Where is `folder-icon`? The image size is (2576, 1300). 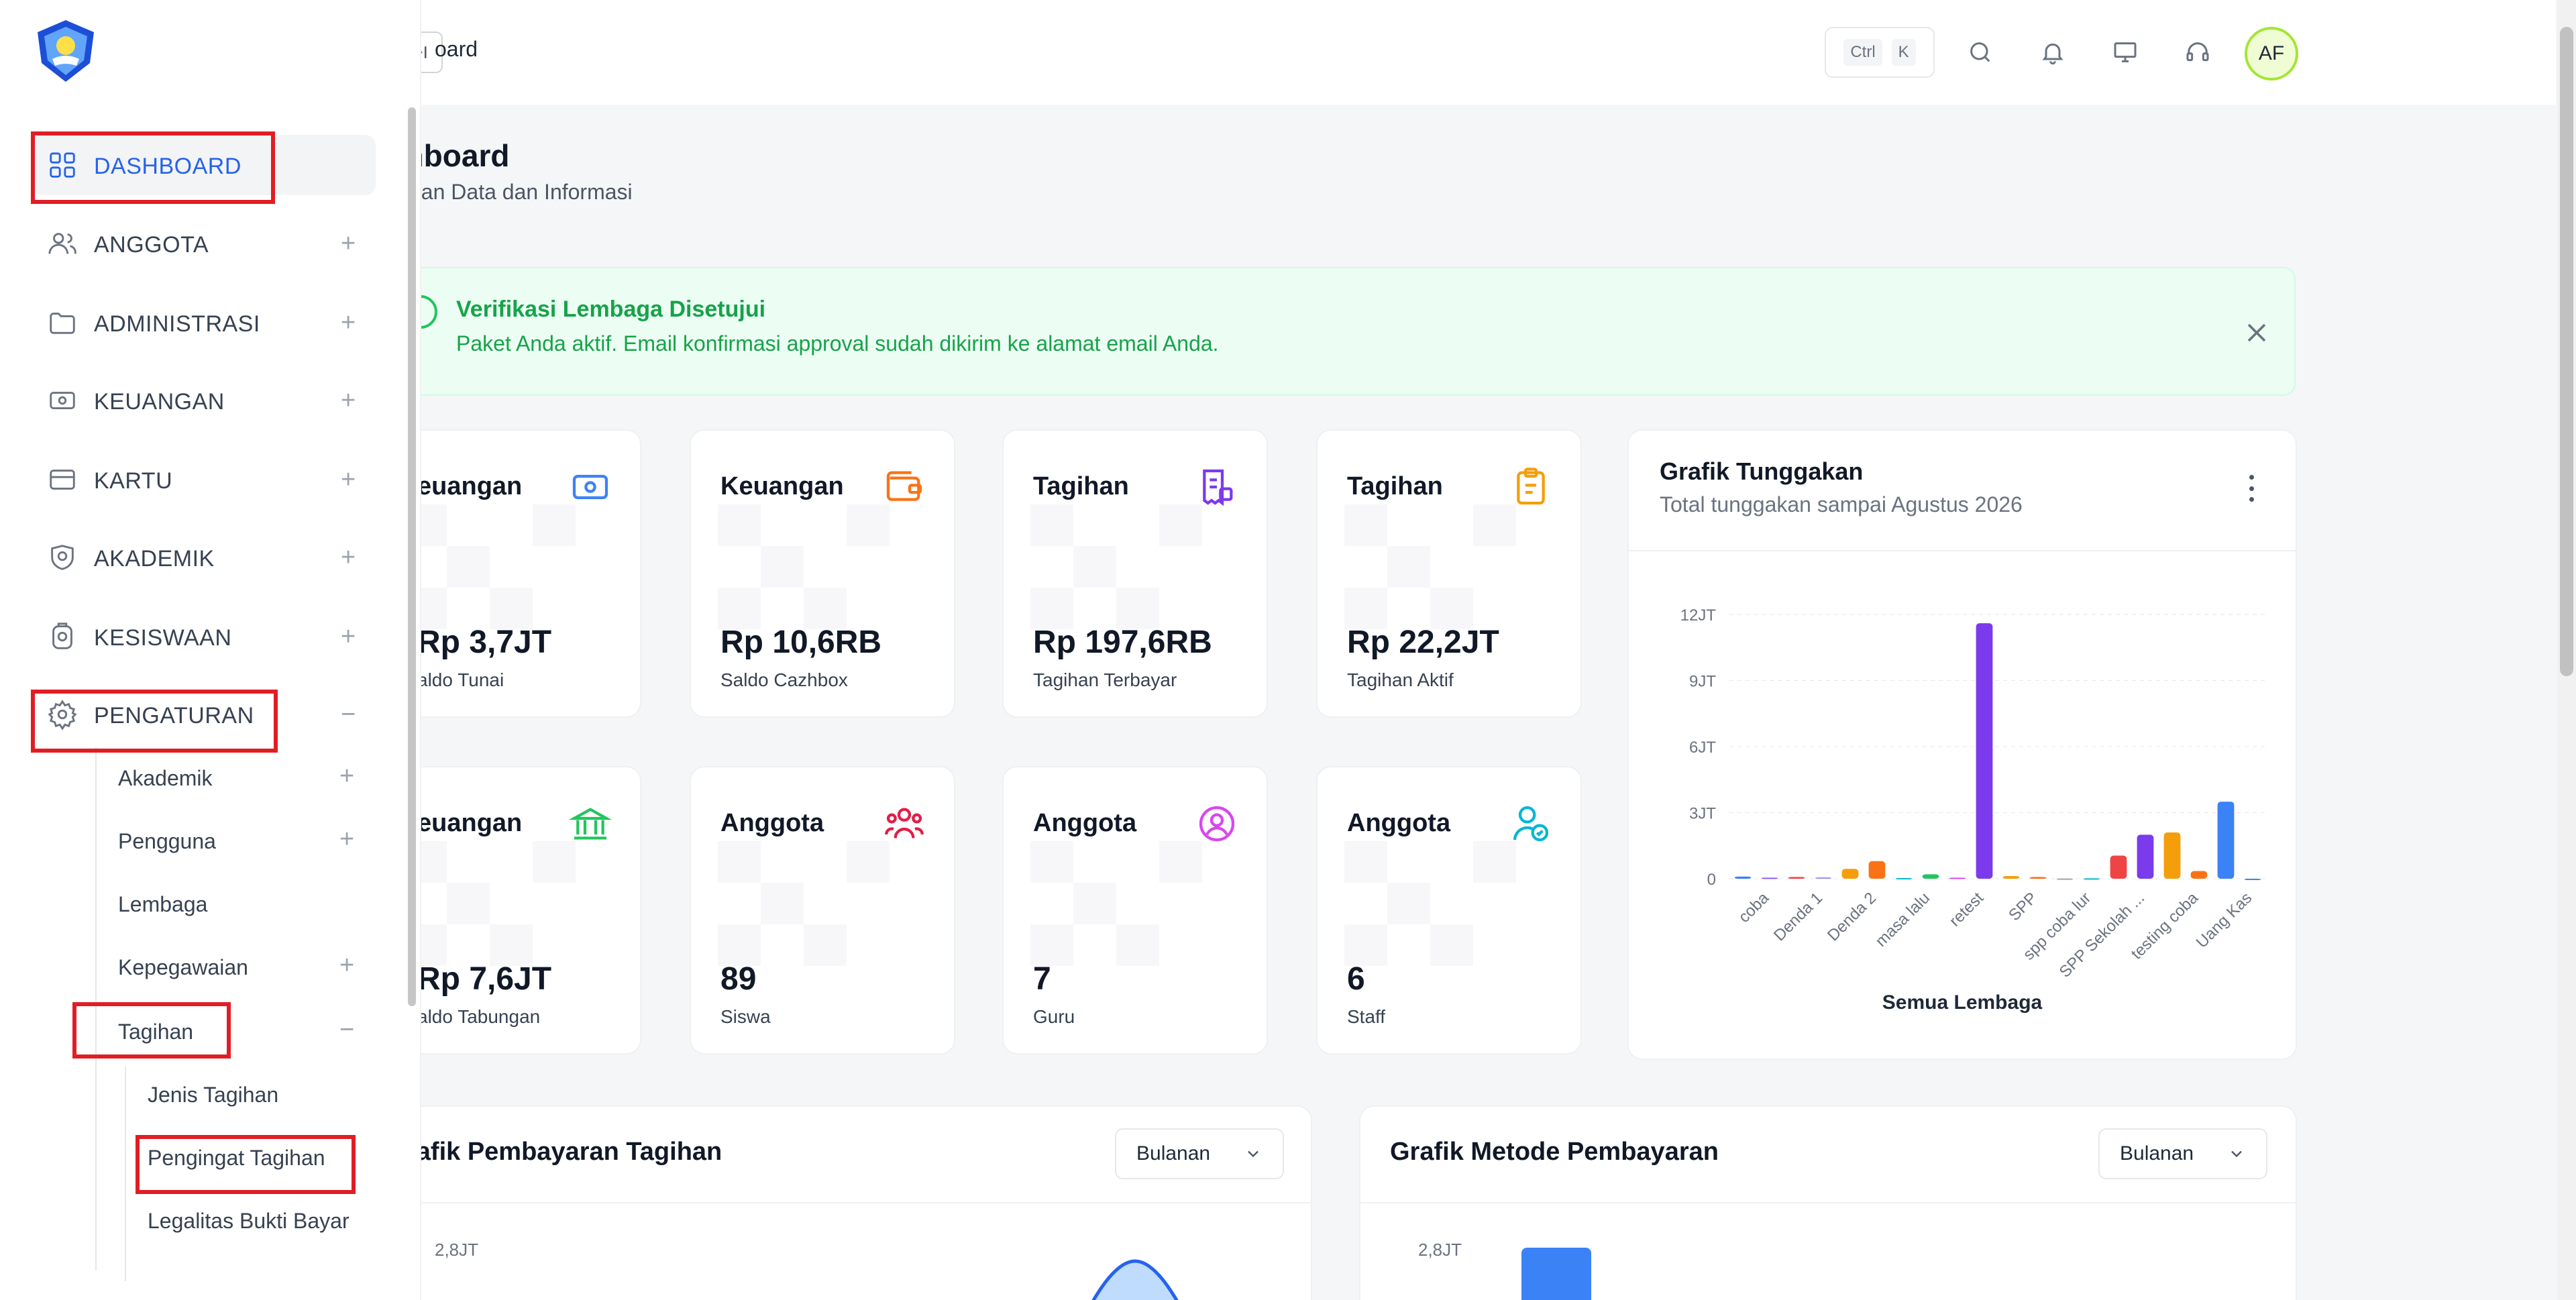 folder-icon is located at coordinates (62, 324).